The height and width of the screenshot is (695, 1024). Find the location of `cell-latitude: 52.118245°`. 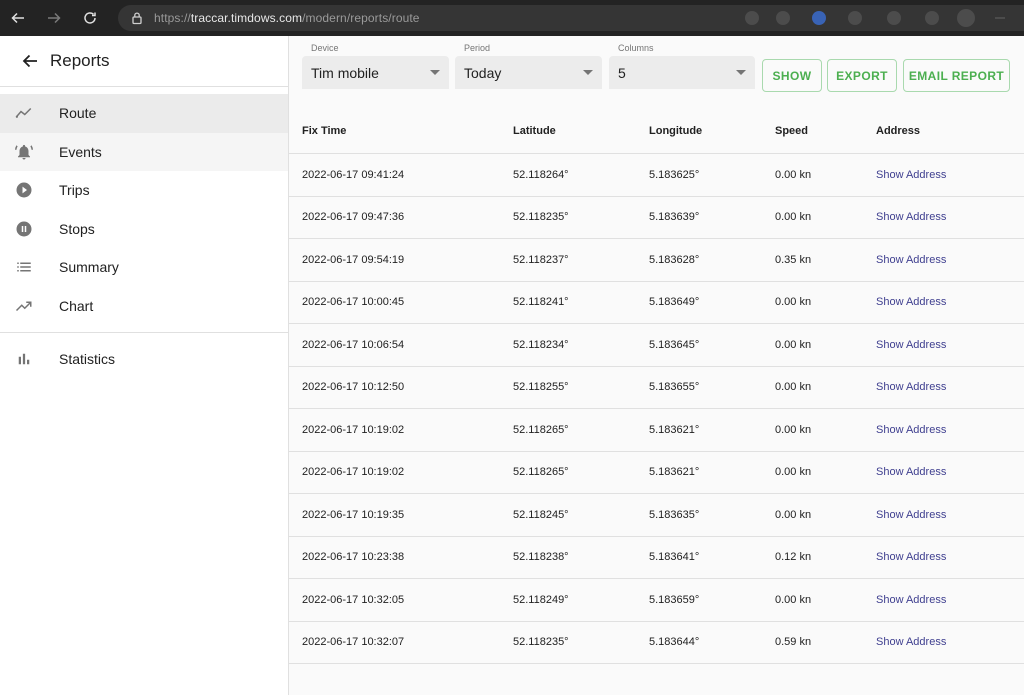

cell-latitude: 52.118245° is located at coordinates (541, 514).